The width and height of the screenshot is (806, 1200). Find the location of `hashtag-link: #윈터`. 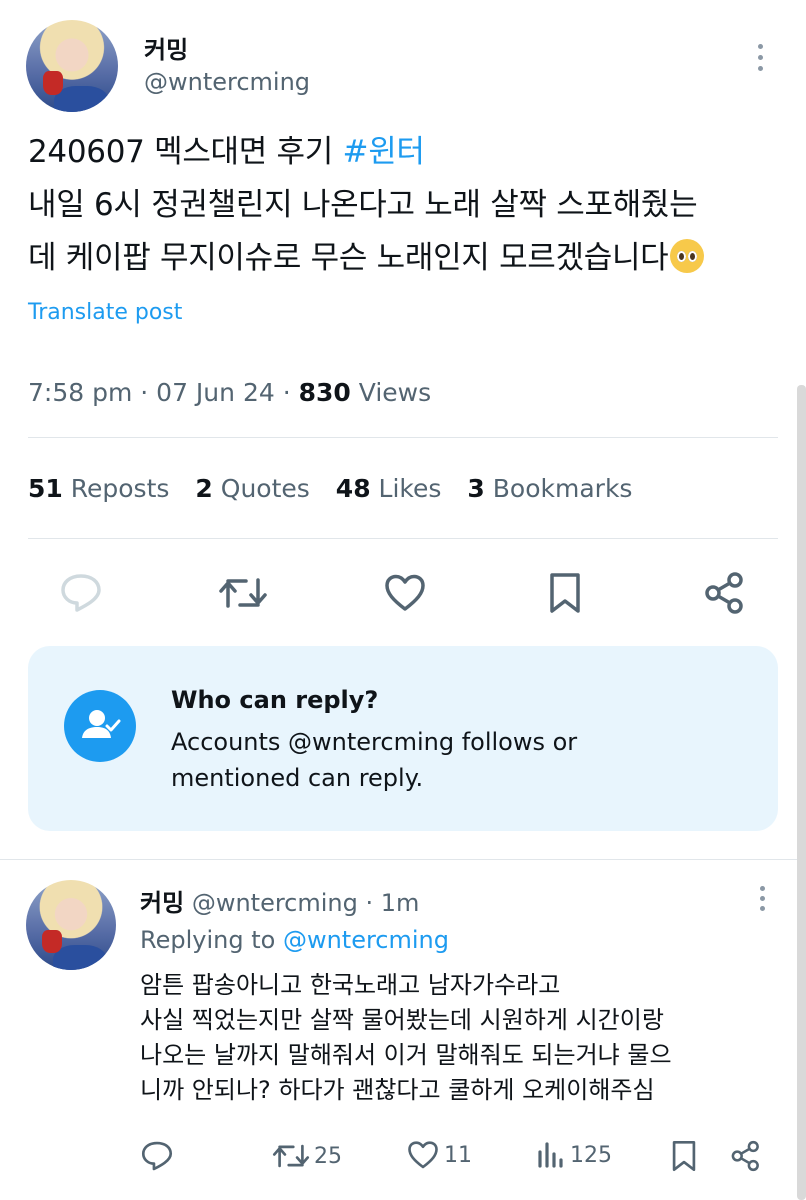

hashtag-link: #윈터 is located at coordinates (384, 152).